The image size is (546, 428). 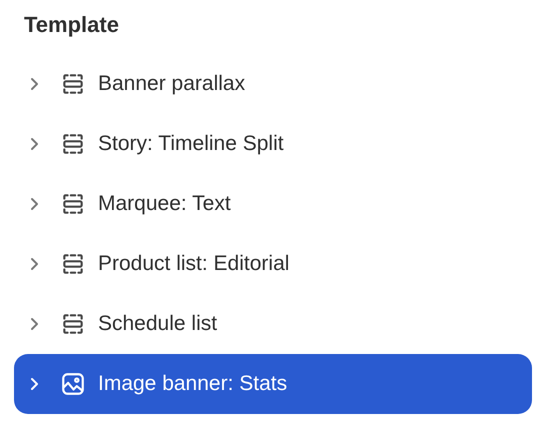 What do you see at coordinates (71, 25) in the screenshot?
I see `section-heading: Template` at bounding box center [71, 25].